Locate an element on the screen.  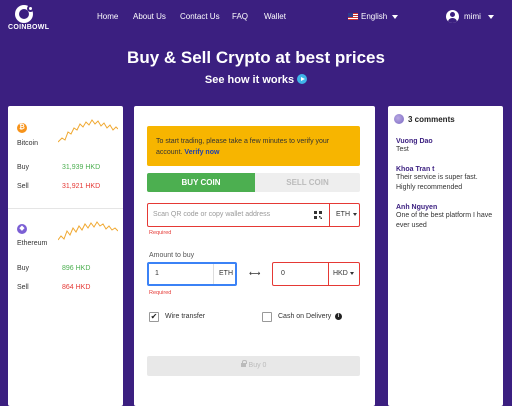
info-icon: i is located at coordinates (338, 316).